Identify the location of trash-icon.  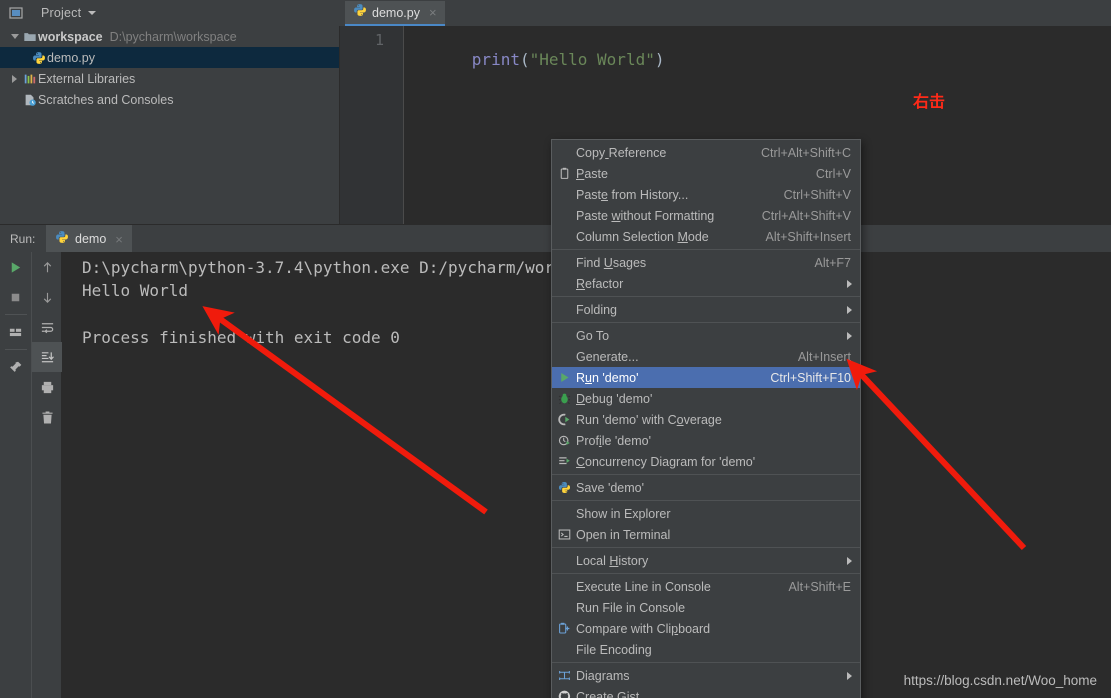
(47, 417).